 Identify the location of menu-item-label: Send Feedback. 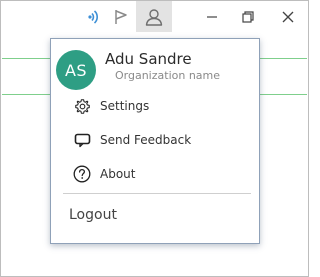
(146, 140).